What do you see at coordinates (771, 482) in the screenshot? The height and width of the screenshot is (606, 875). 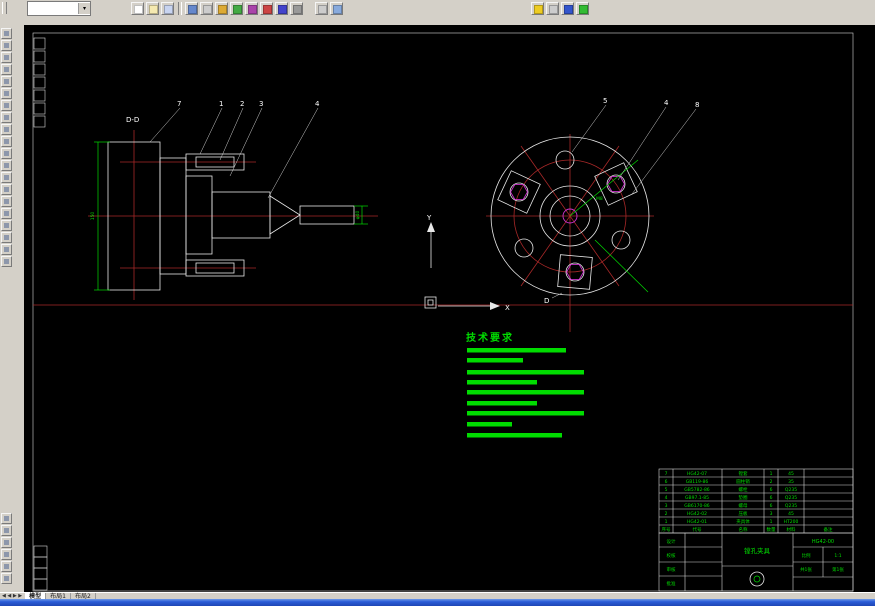 I see `svg-text: 2` at bounding box center [771, 482].